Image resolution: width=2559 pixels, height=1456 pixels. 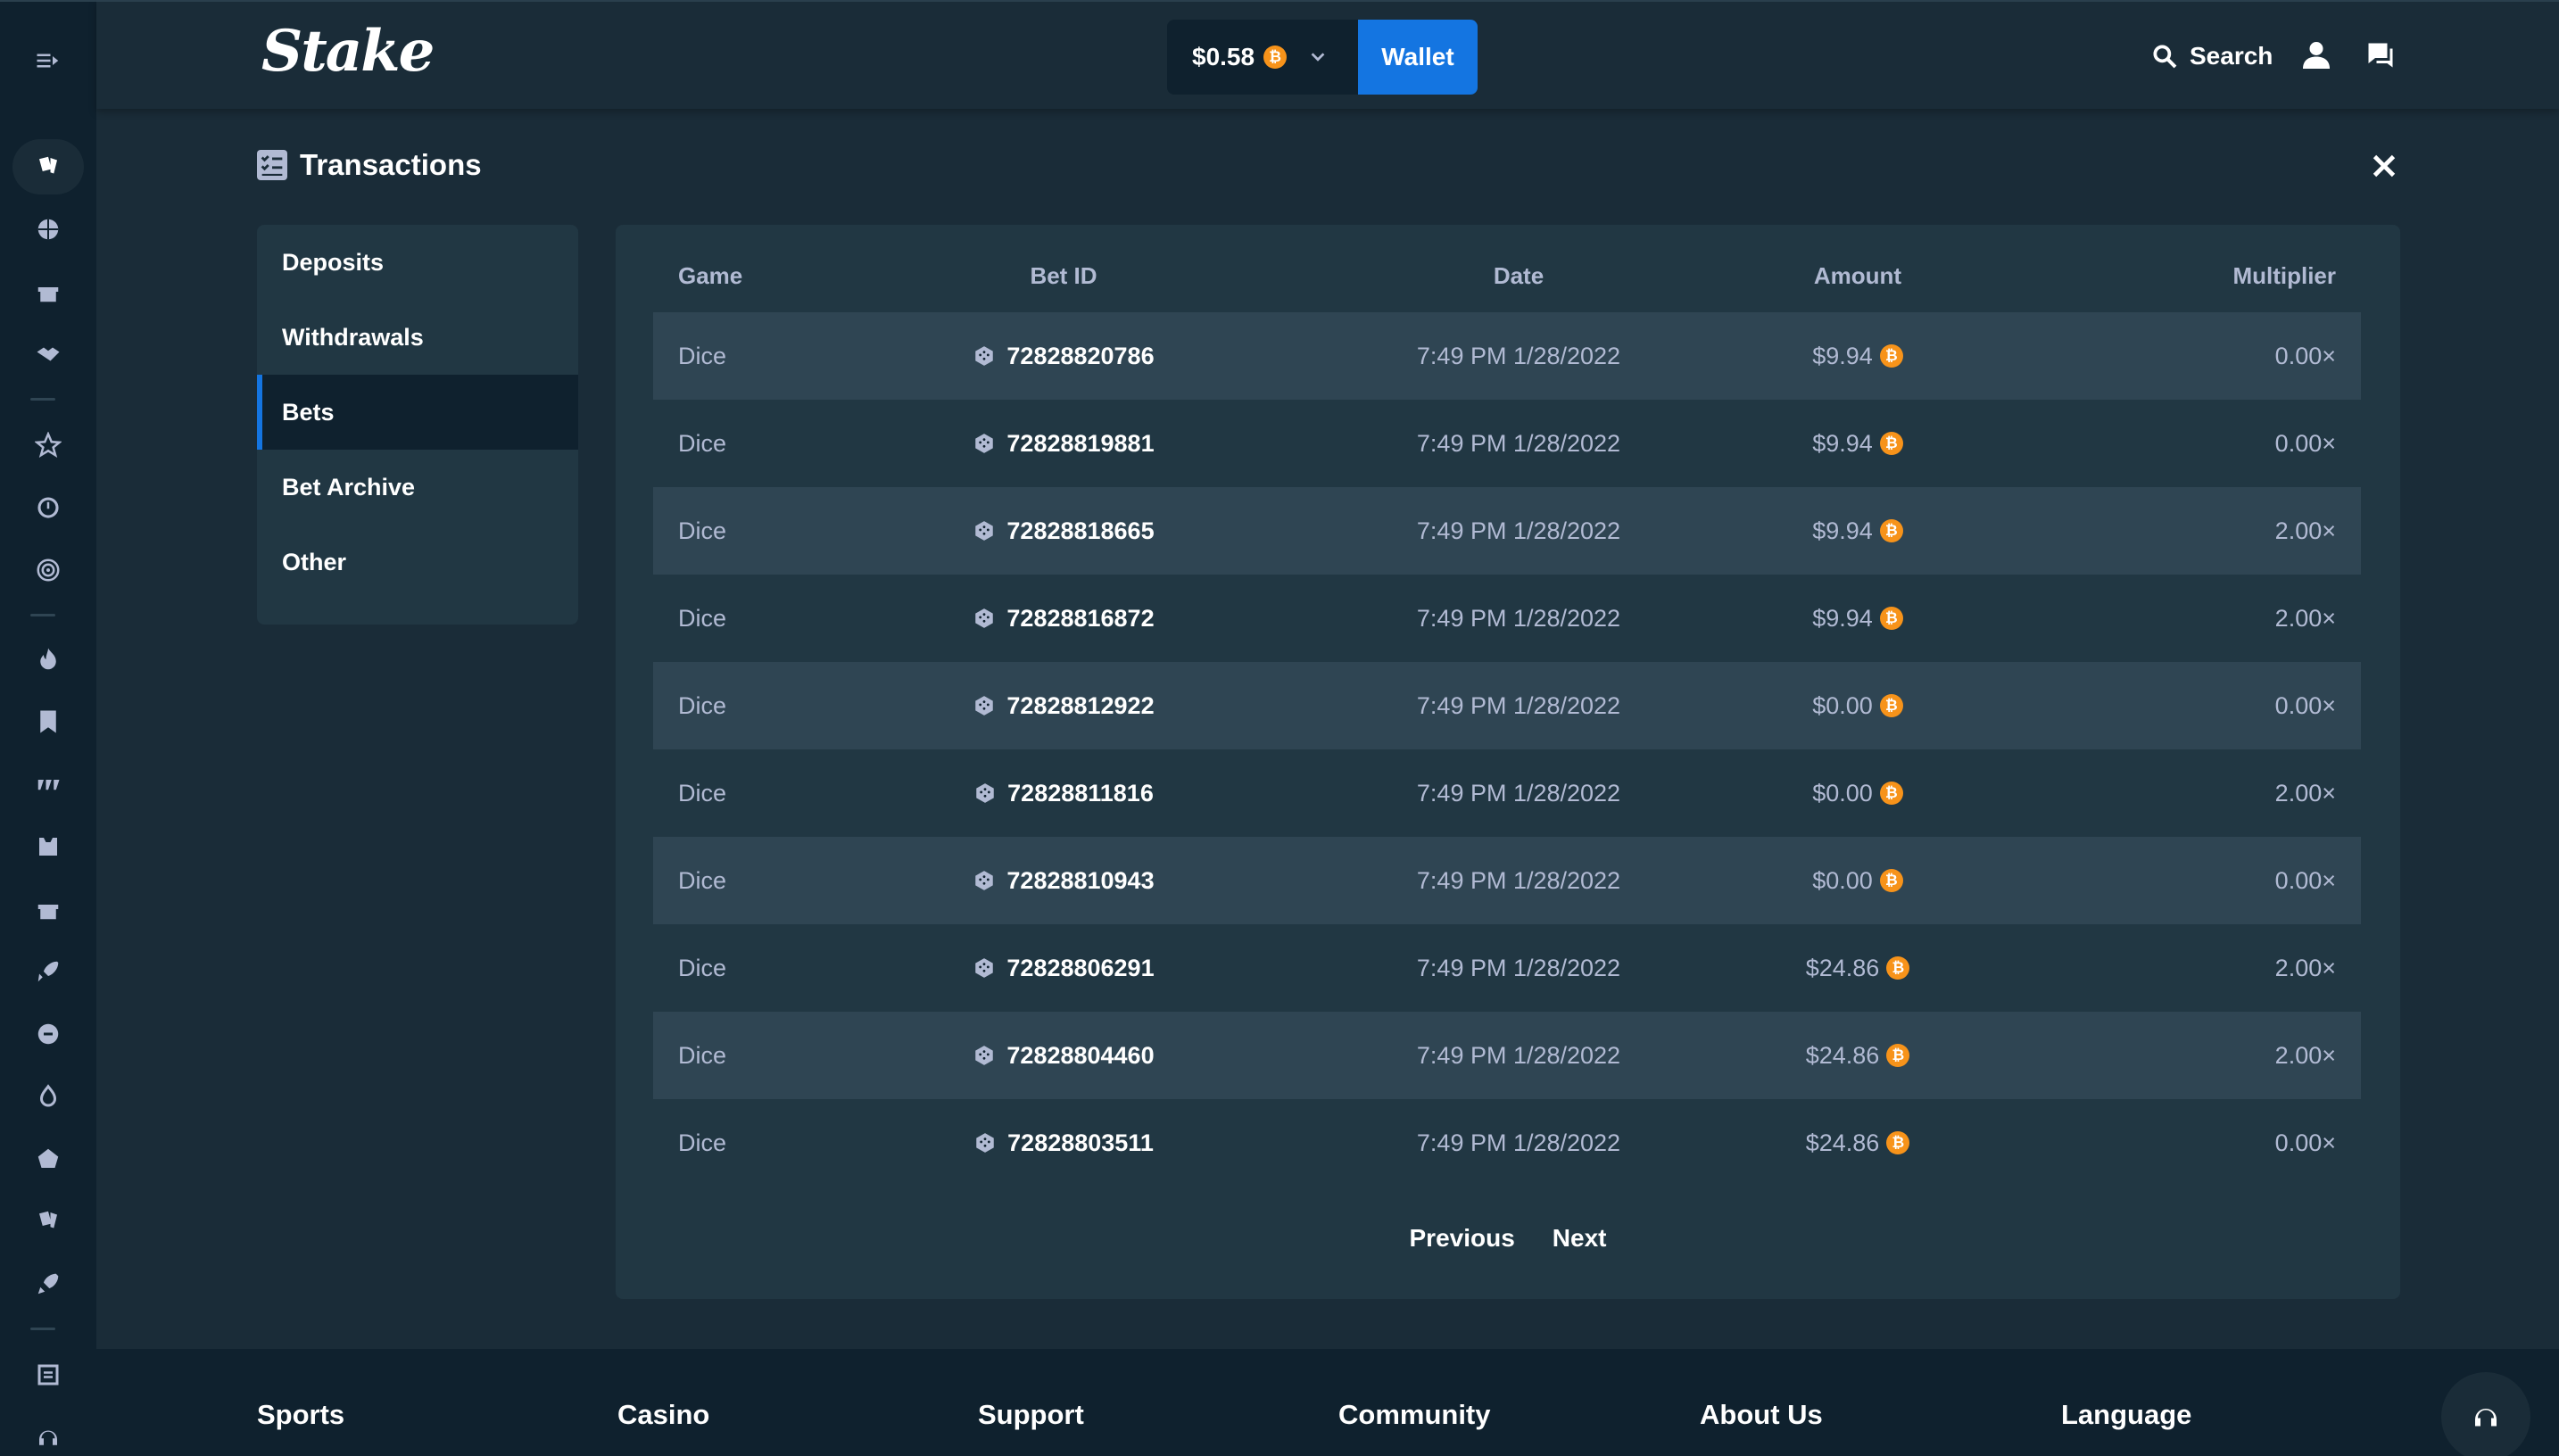 What do you see at coordinates (1063, 881) in the screenshot?
I see `cell-bet-id: 72828810943` at bounding box center [1063, 881].